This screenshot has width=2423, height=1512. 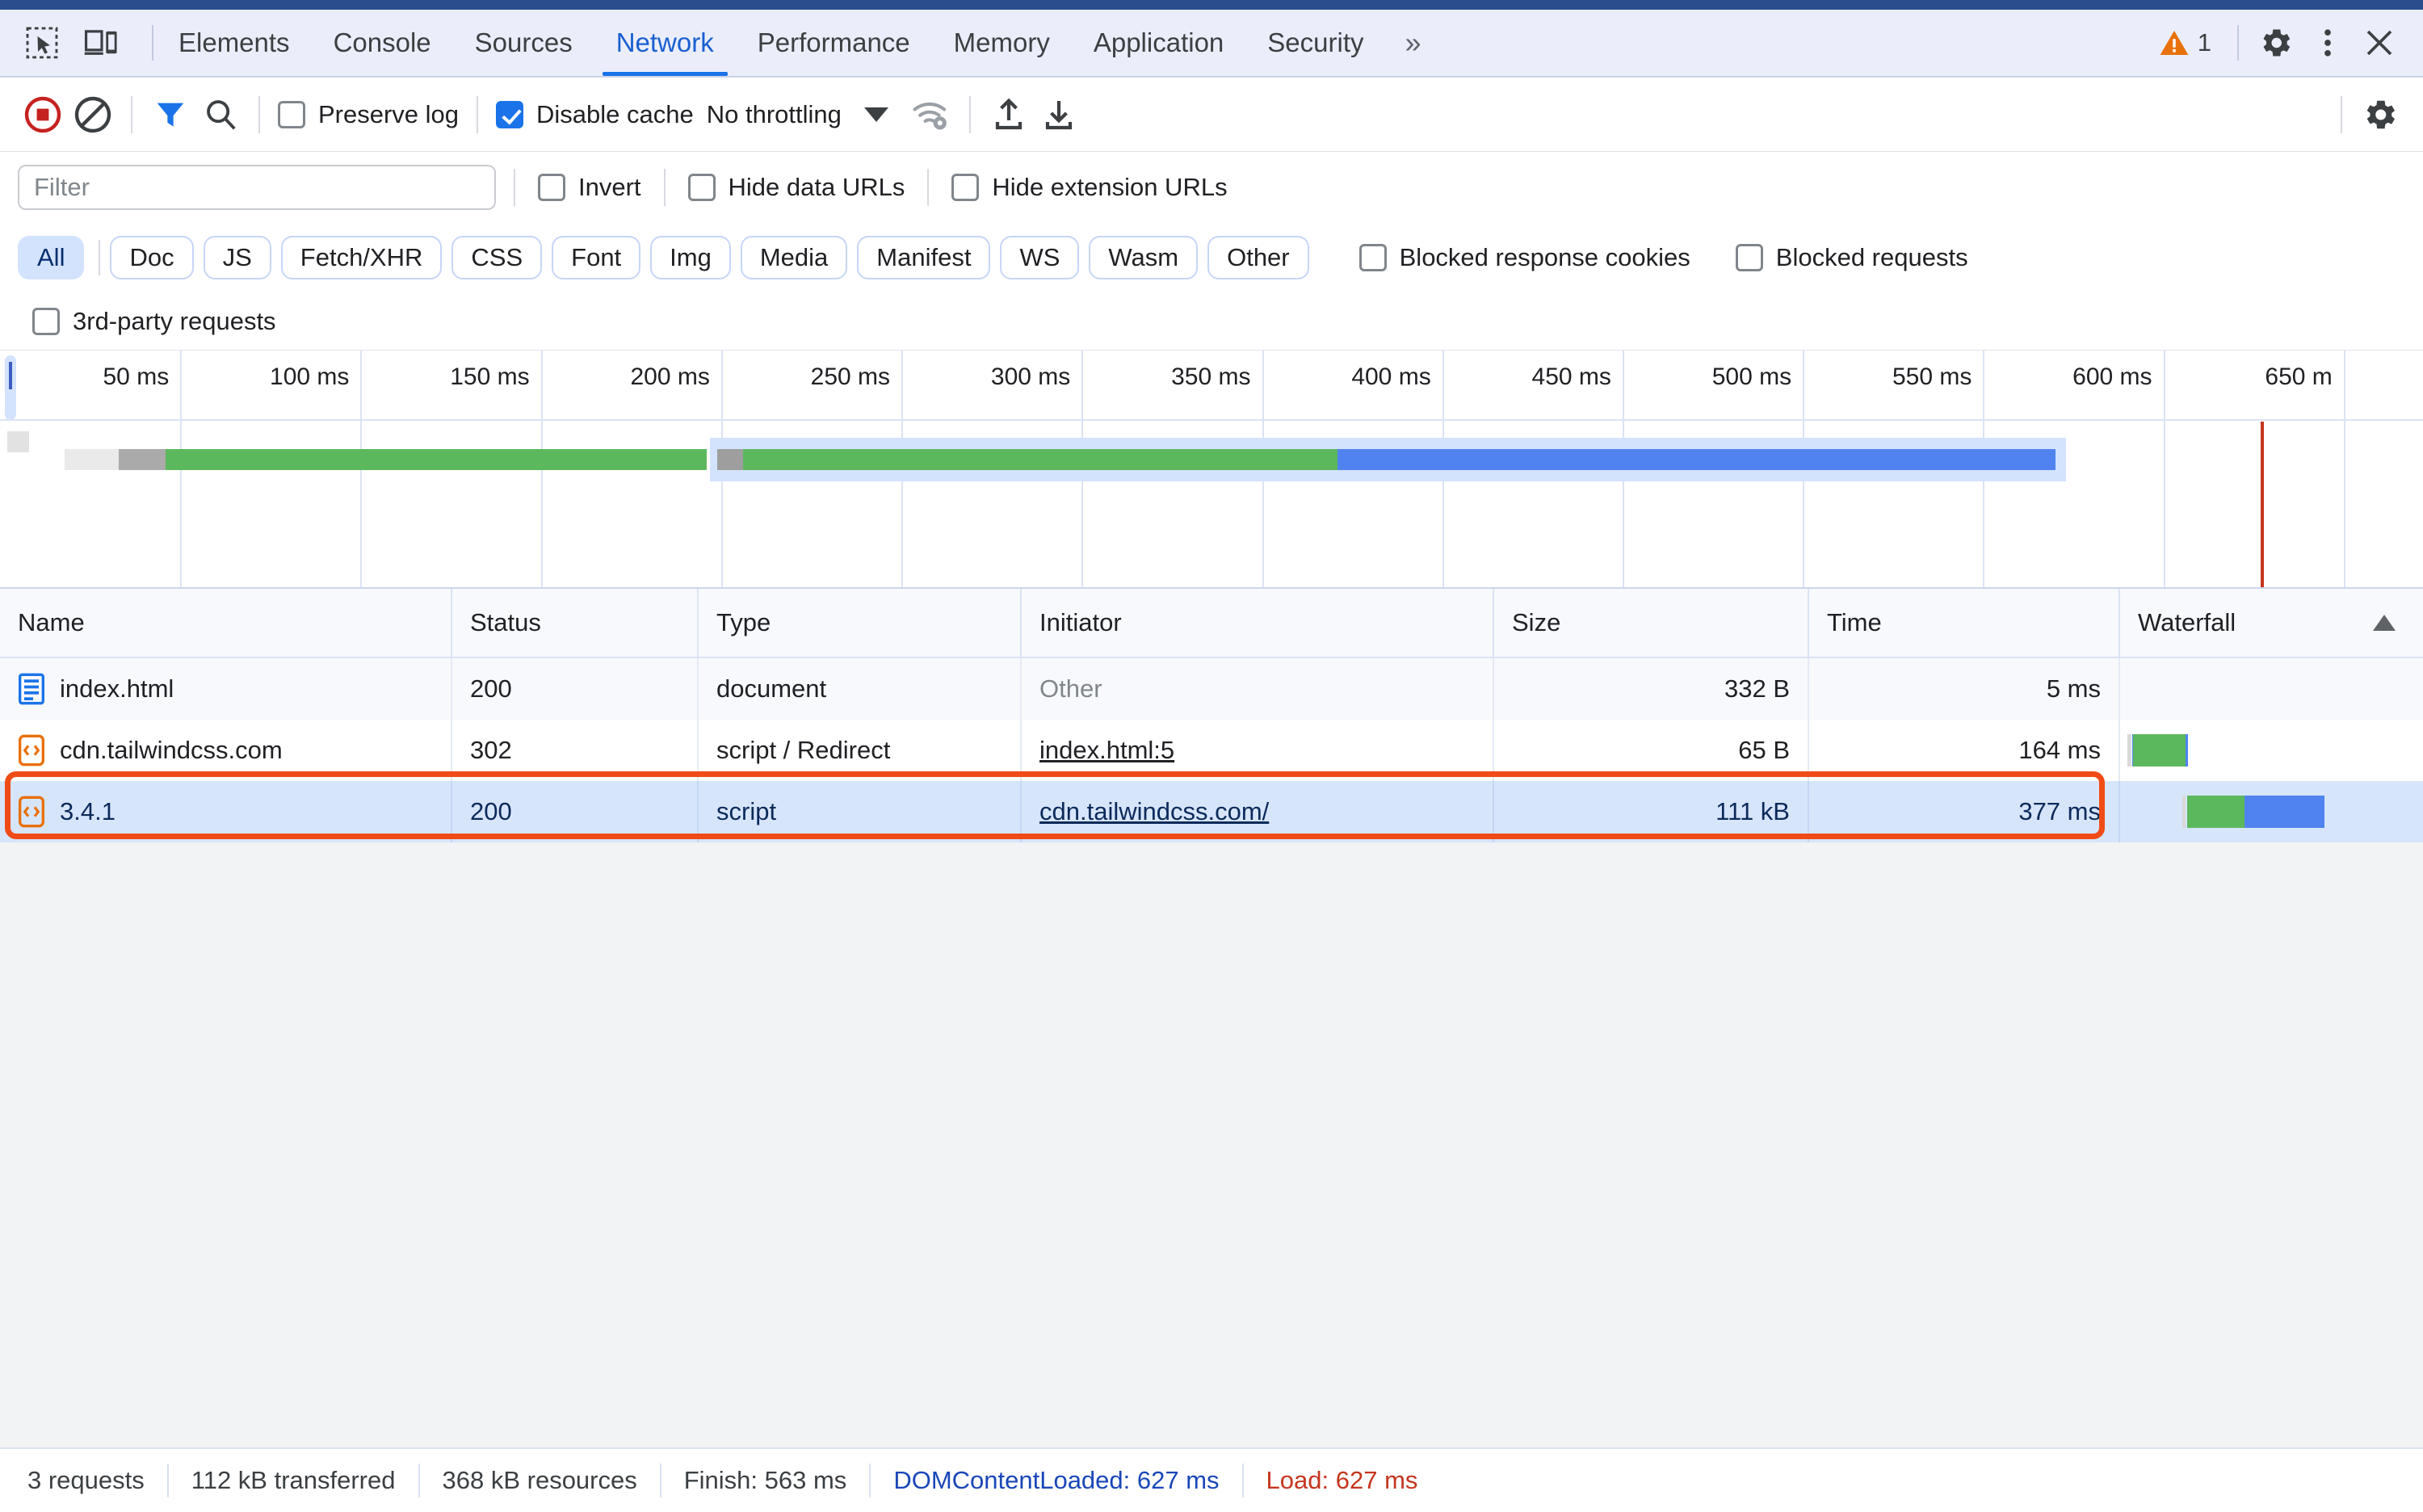 I want to click on filter-pill-css: CSS, so click(x=497, y=257).